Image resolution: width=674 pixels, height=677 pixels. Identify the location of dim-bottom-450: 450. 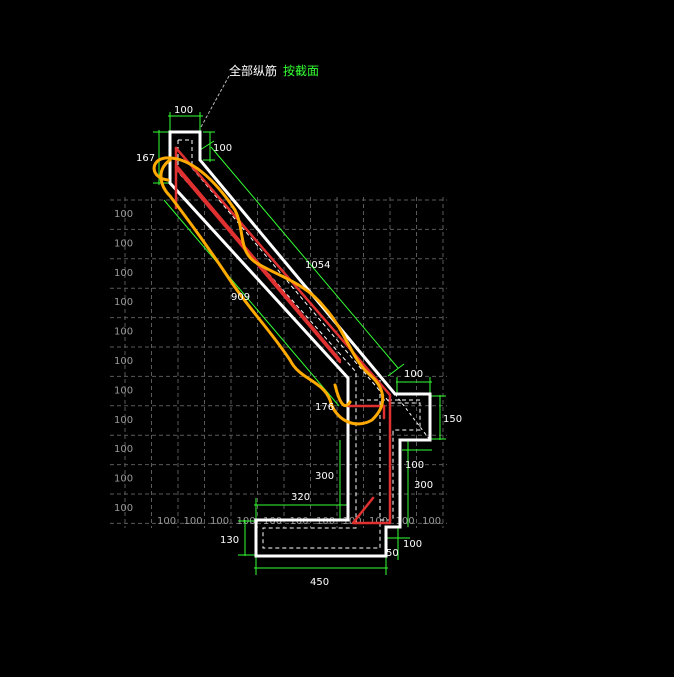
(319, 582).